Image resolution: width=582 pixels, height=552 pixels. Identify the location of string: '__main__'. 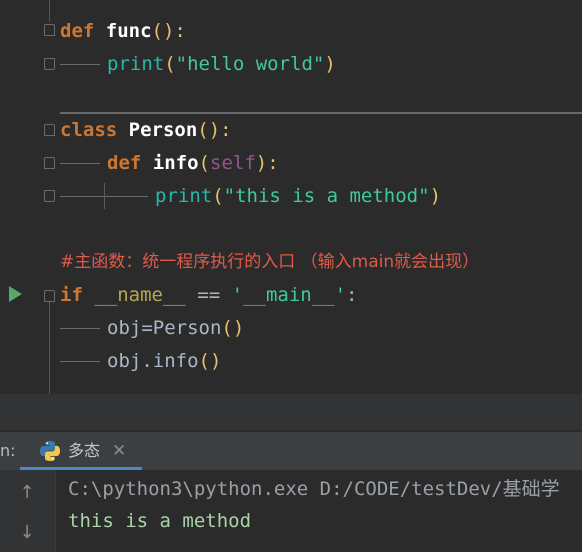
(289, 295).